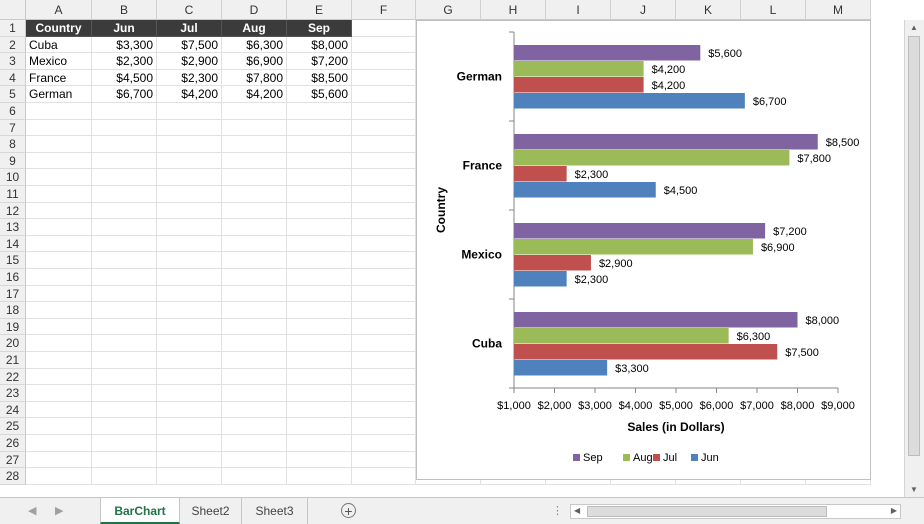 This screenshot has height=524, width=924. I want to click on row-header-13: 13, so click(13, 227).